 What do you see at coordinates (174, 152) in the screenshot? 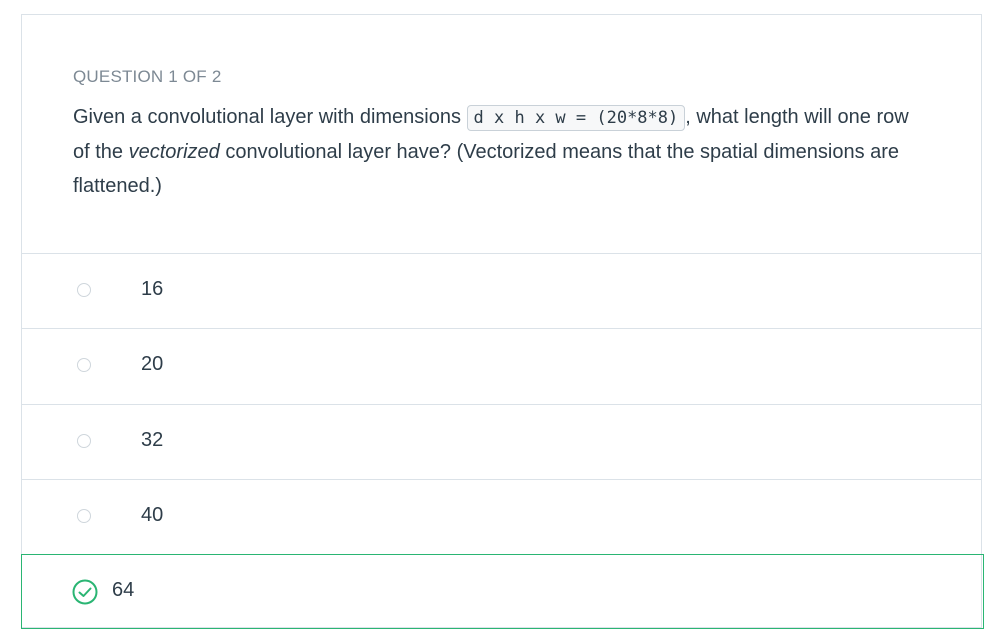
I see `question-emphasis: vectorized` at bounding box center [174, 152].